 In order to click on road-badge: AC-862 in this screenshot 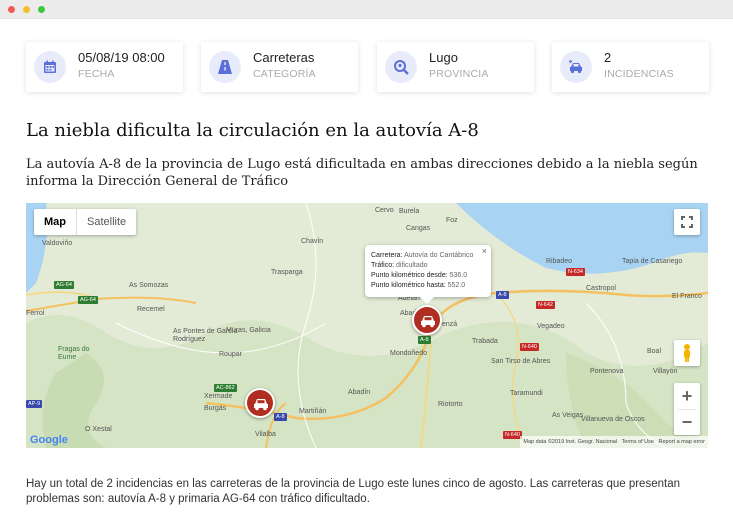, I will do `click(225, 388)`.